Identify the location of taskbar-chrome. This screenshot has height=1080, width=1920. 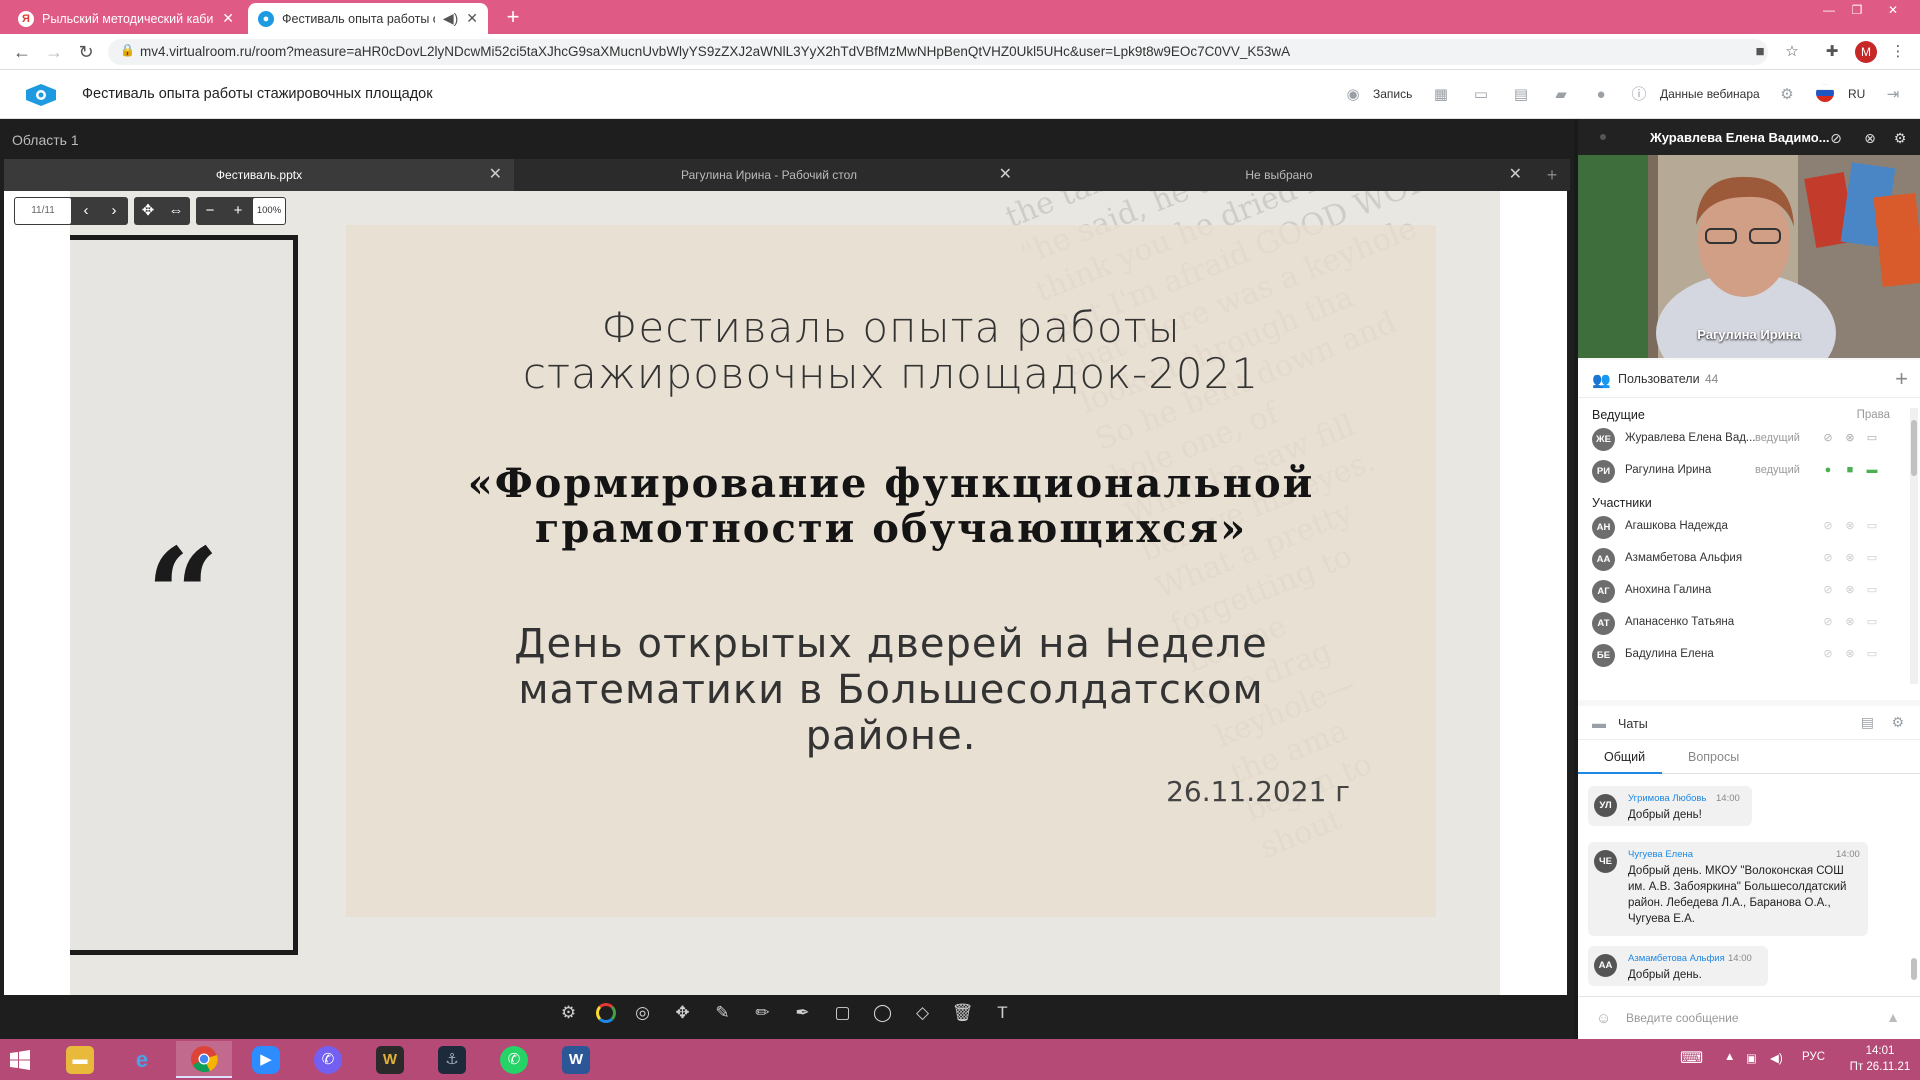
(204, 1059).